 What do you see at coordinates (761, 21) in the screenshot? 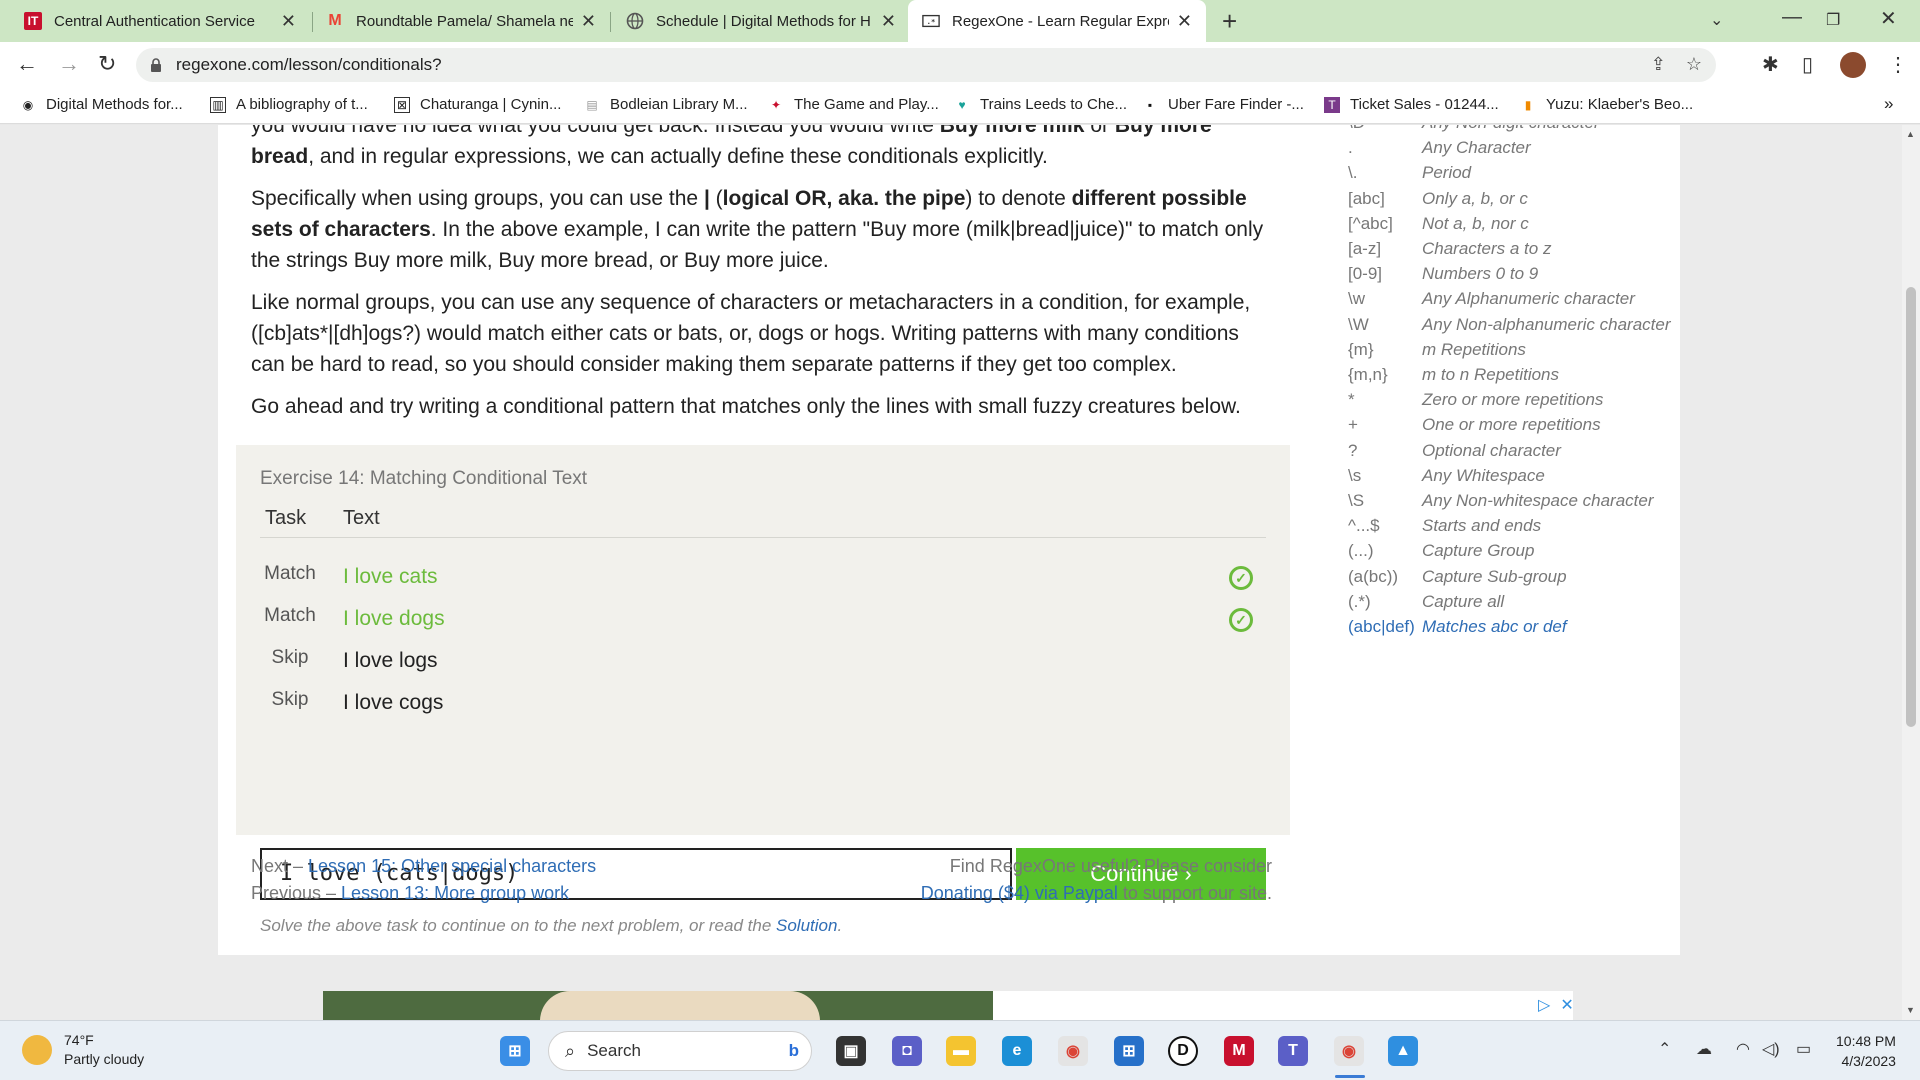
I see `tab-schedule: Schedule | Digital Methods for H ✕` at bounding box center [761, 21].